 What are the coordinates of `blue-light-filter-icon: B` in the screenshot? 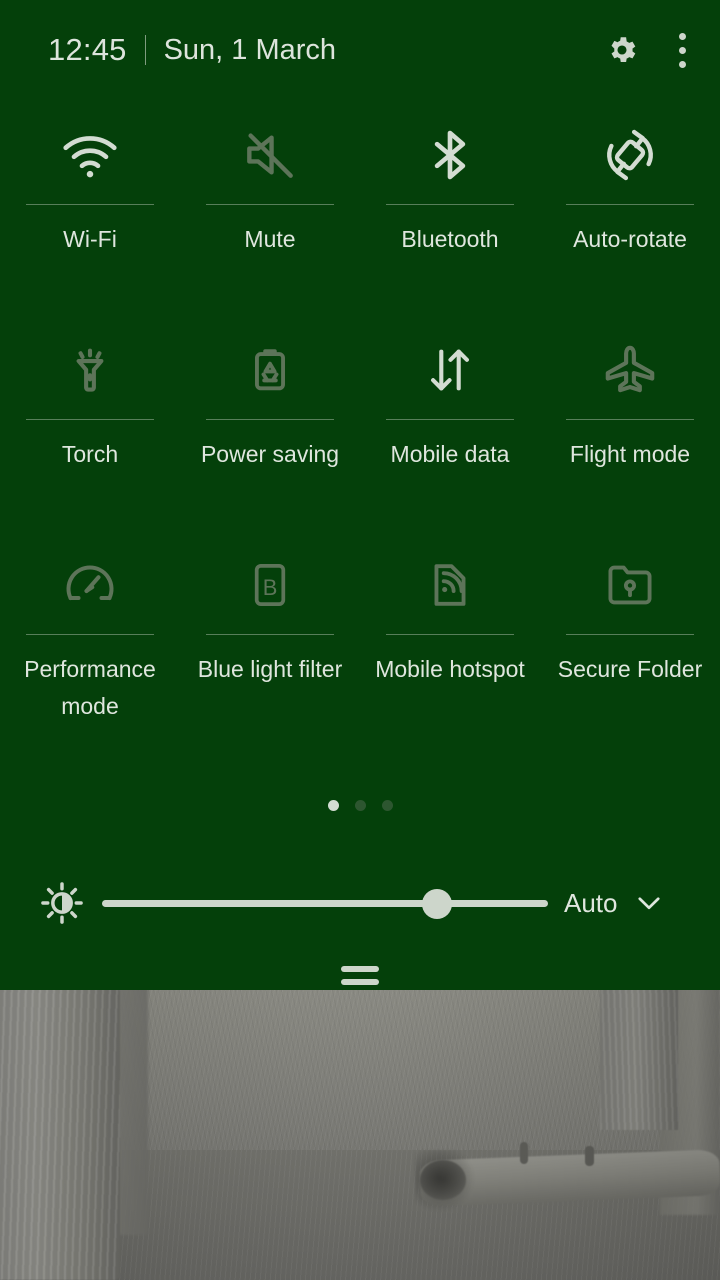 It's located at (270, 585).